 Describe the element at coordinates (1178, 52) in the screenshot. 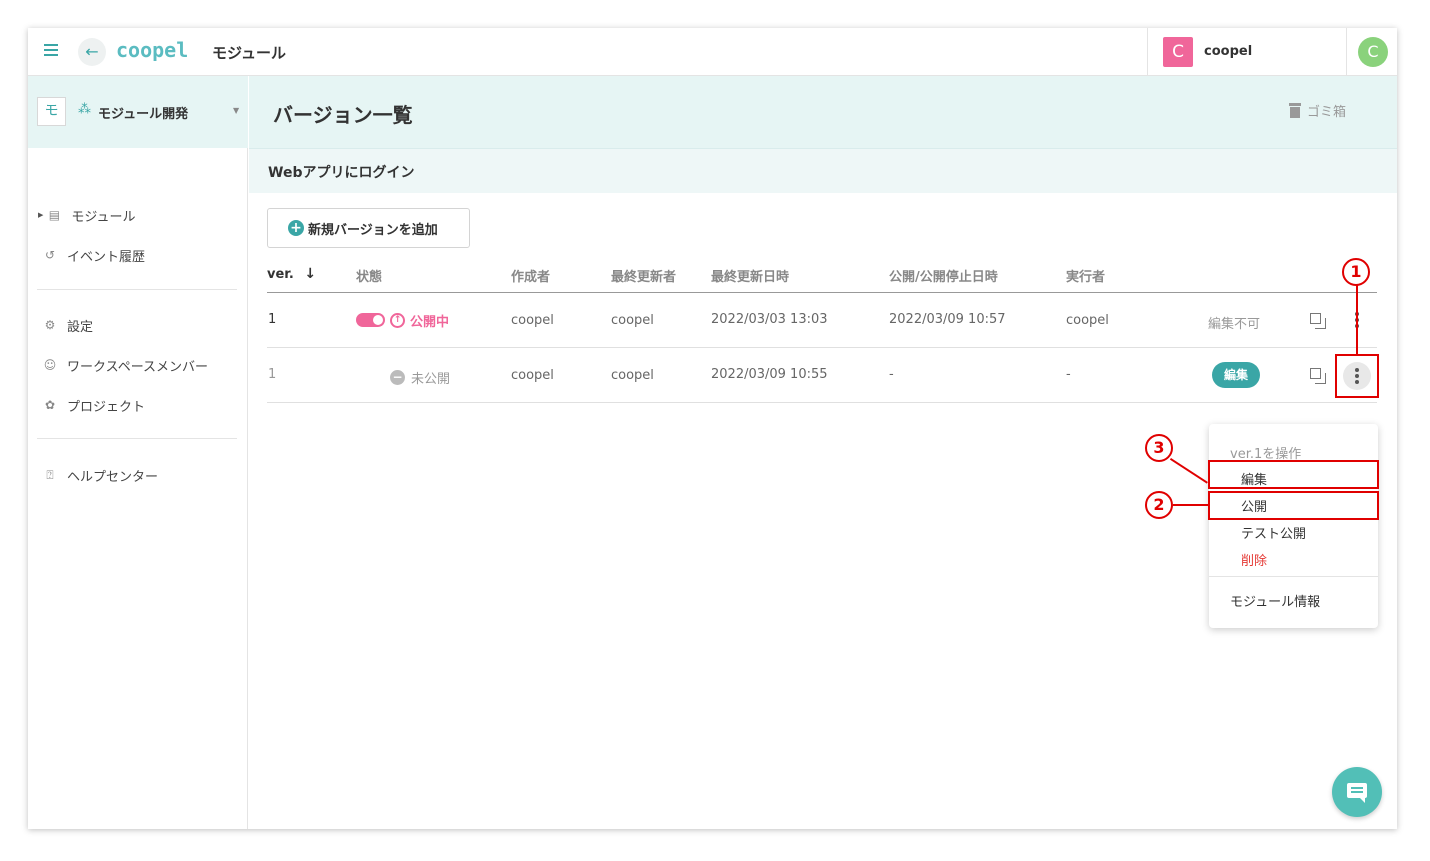

I see `workspace-avatar: C` at that location.